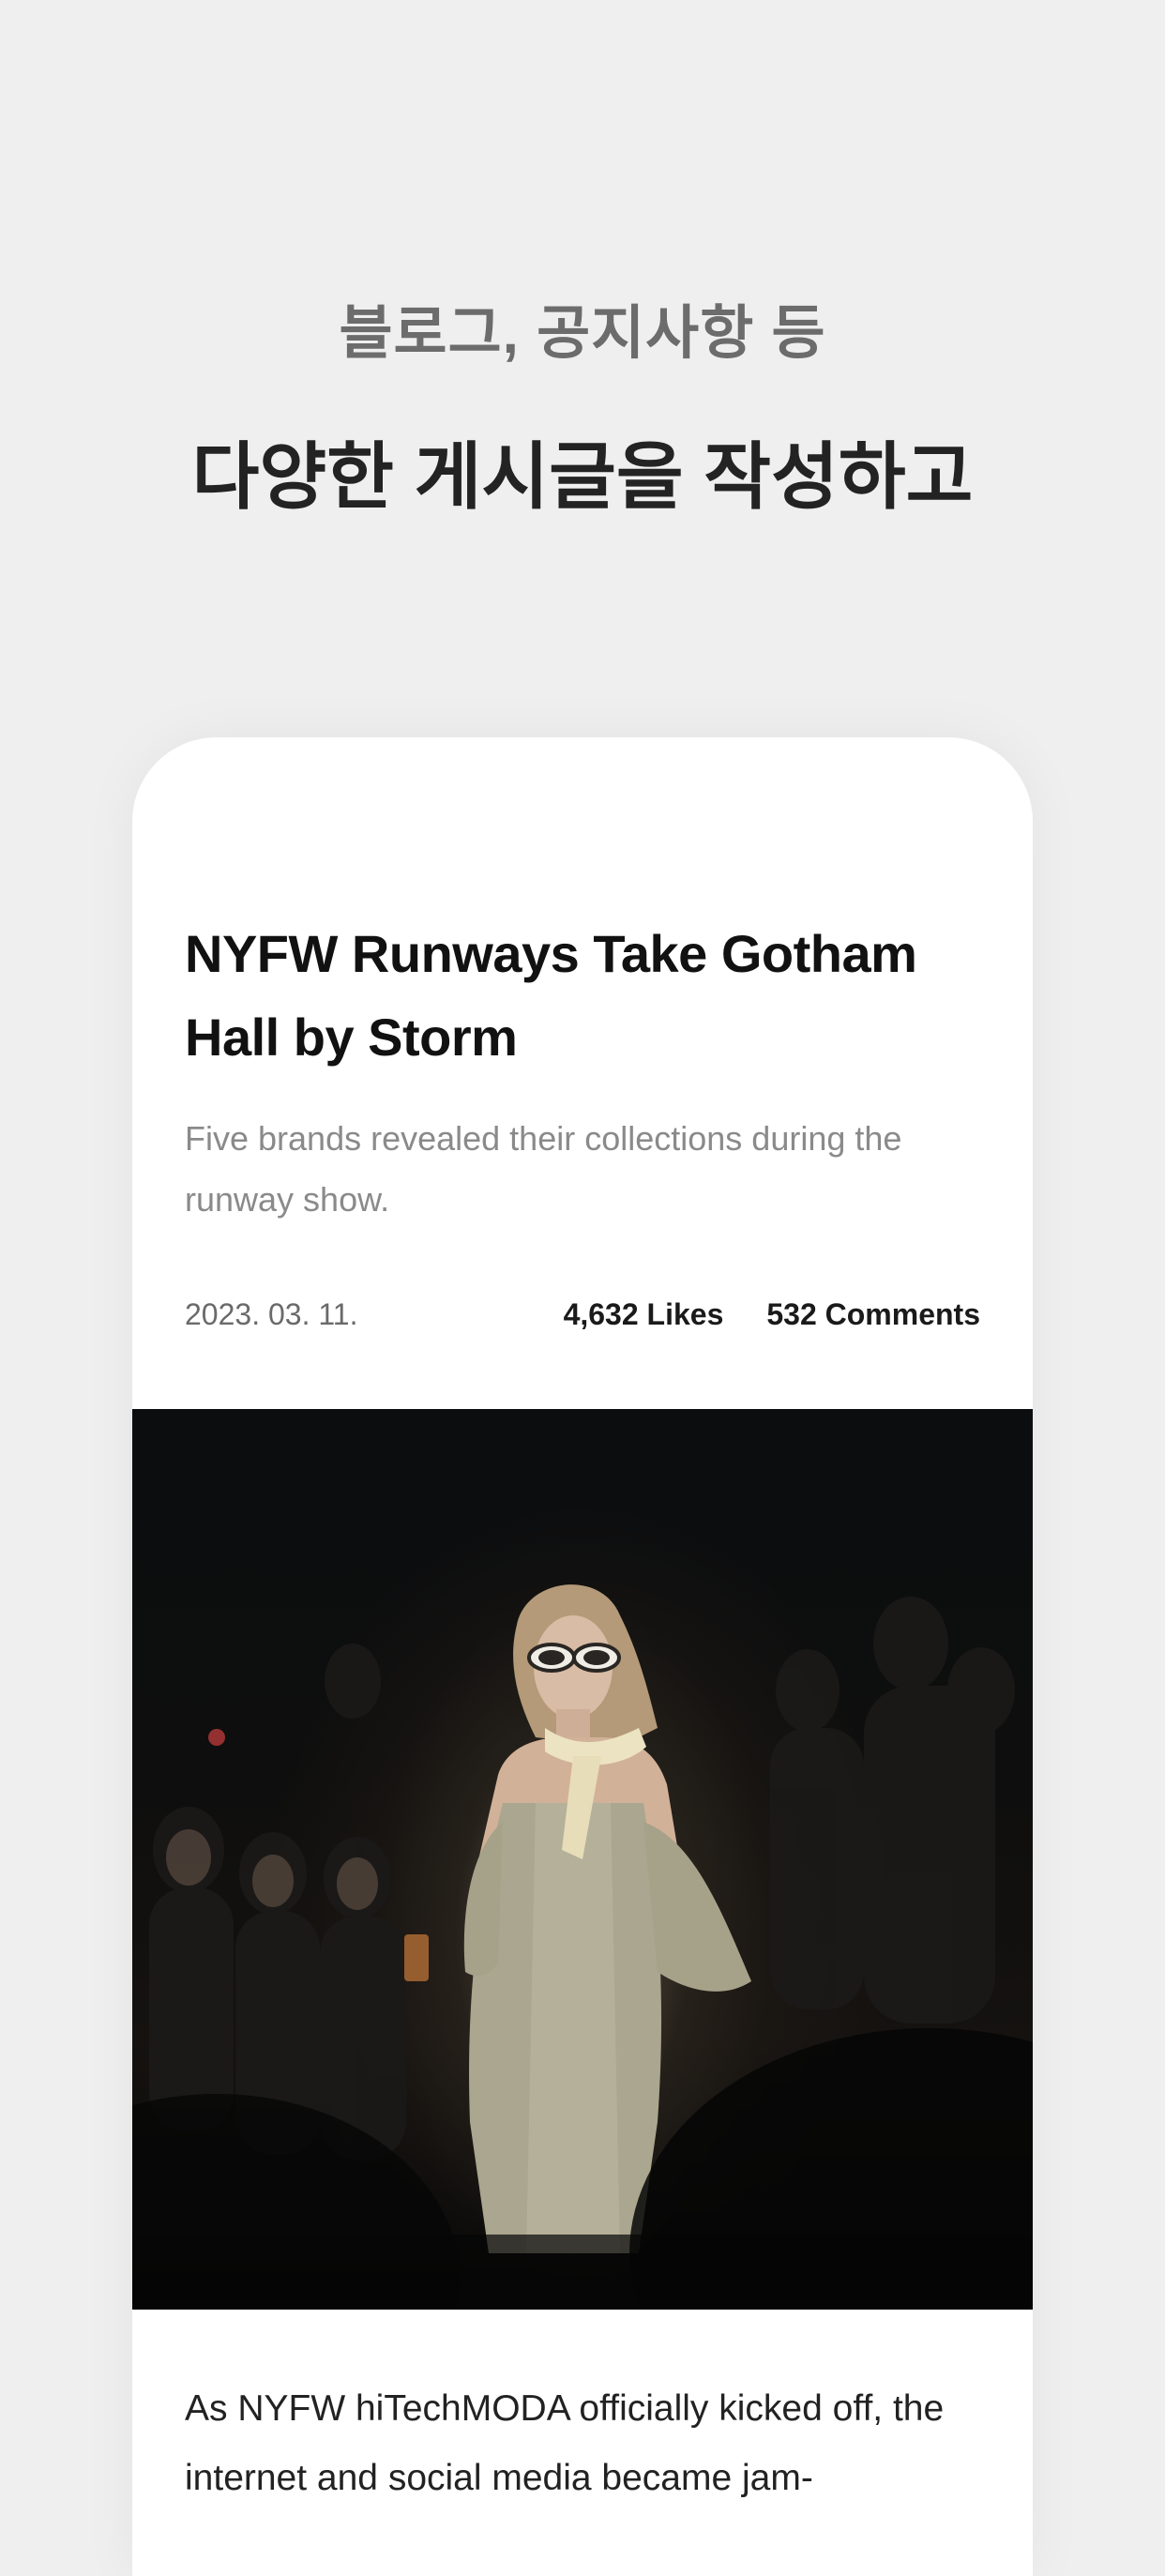  I want to click on post-title: NYFW Runways Take Gotham Hall by Storm, so click(588, 995).